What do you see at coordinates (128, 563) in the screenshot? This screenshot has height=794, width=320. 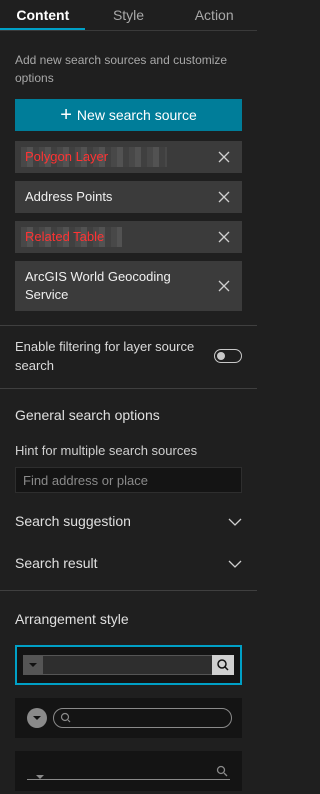 I see `search-result-row: Search result` at bounding box center [128, 563].